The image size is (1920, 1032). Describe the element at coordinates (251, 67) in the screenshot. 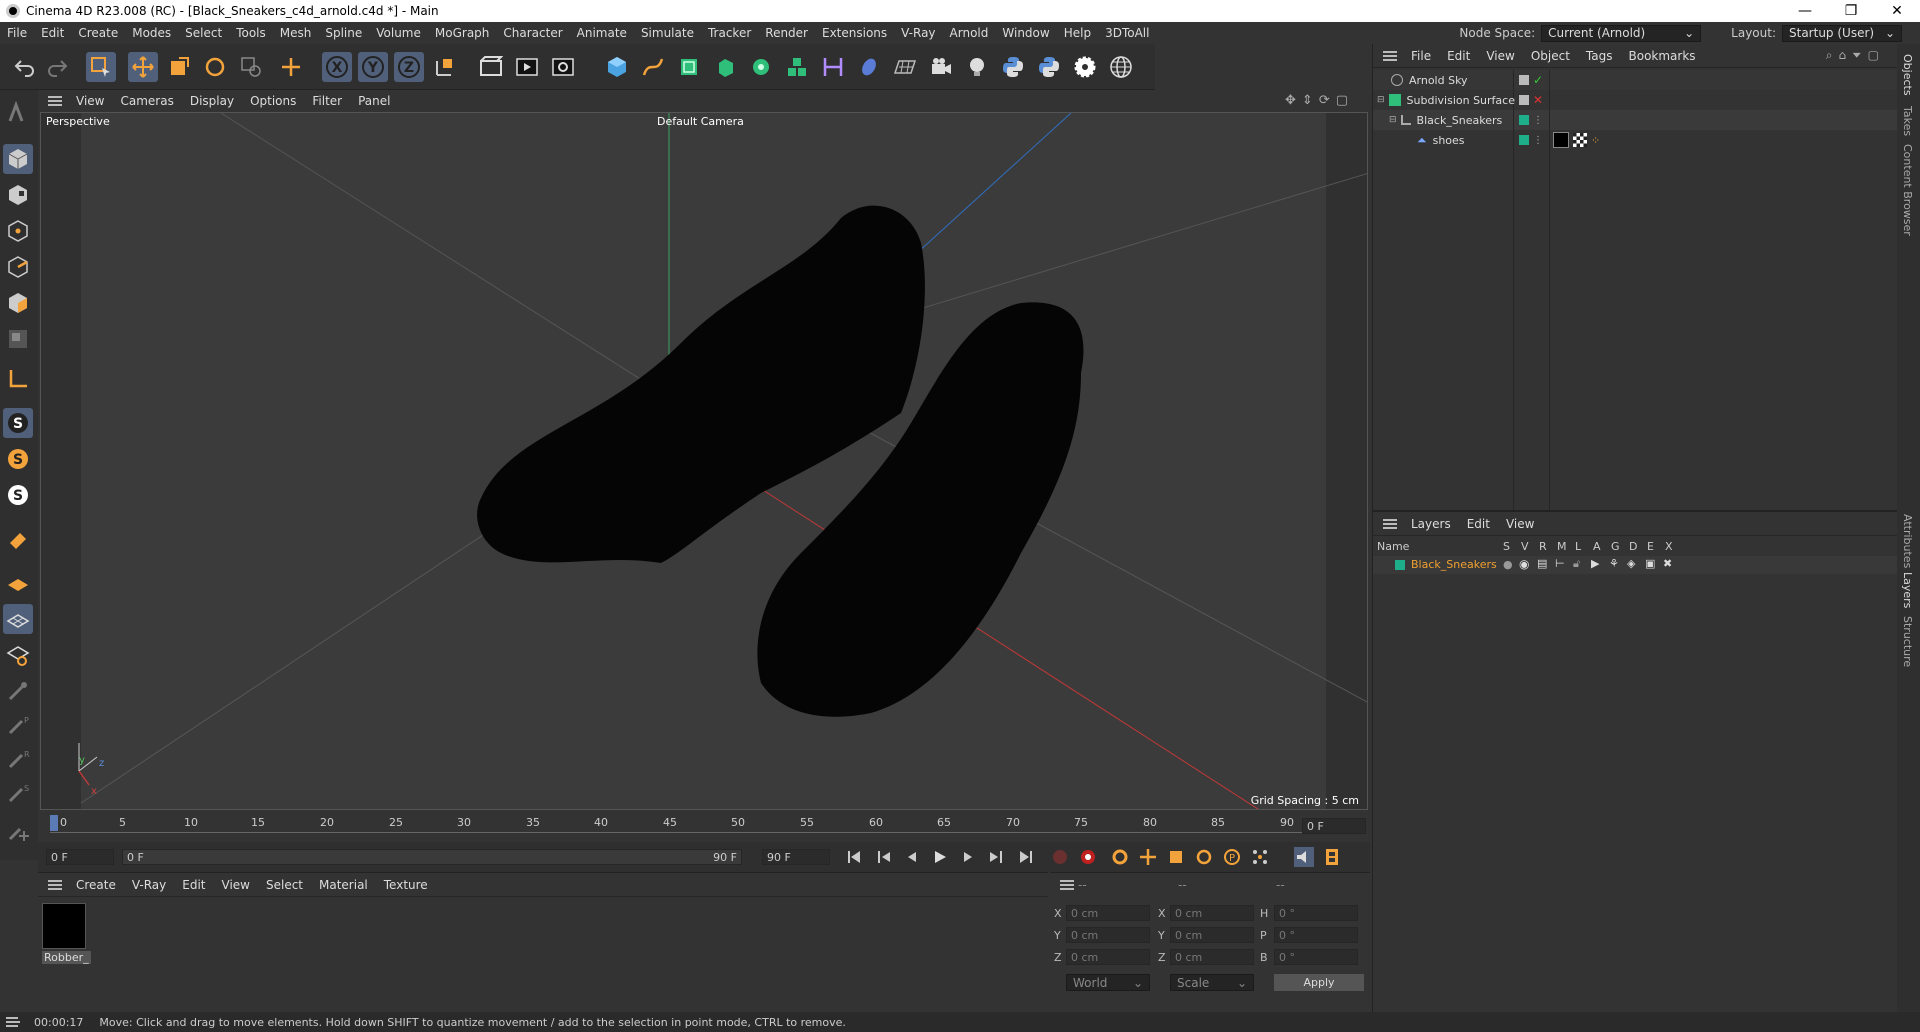

I see `recent-tool-button` at that location.